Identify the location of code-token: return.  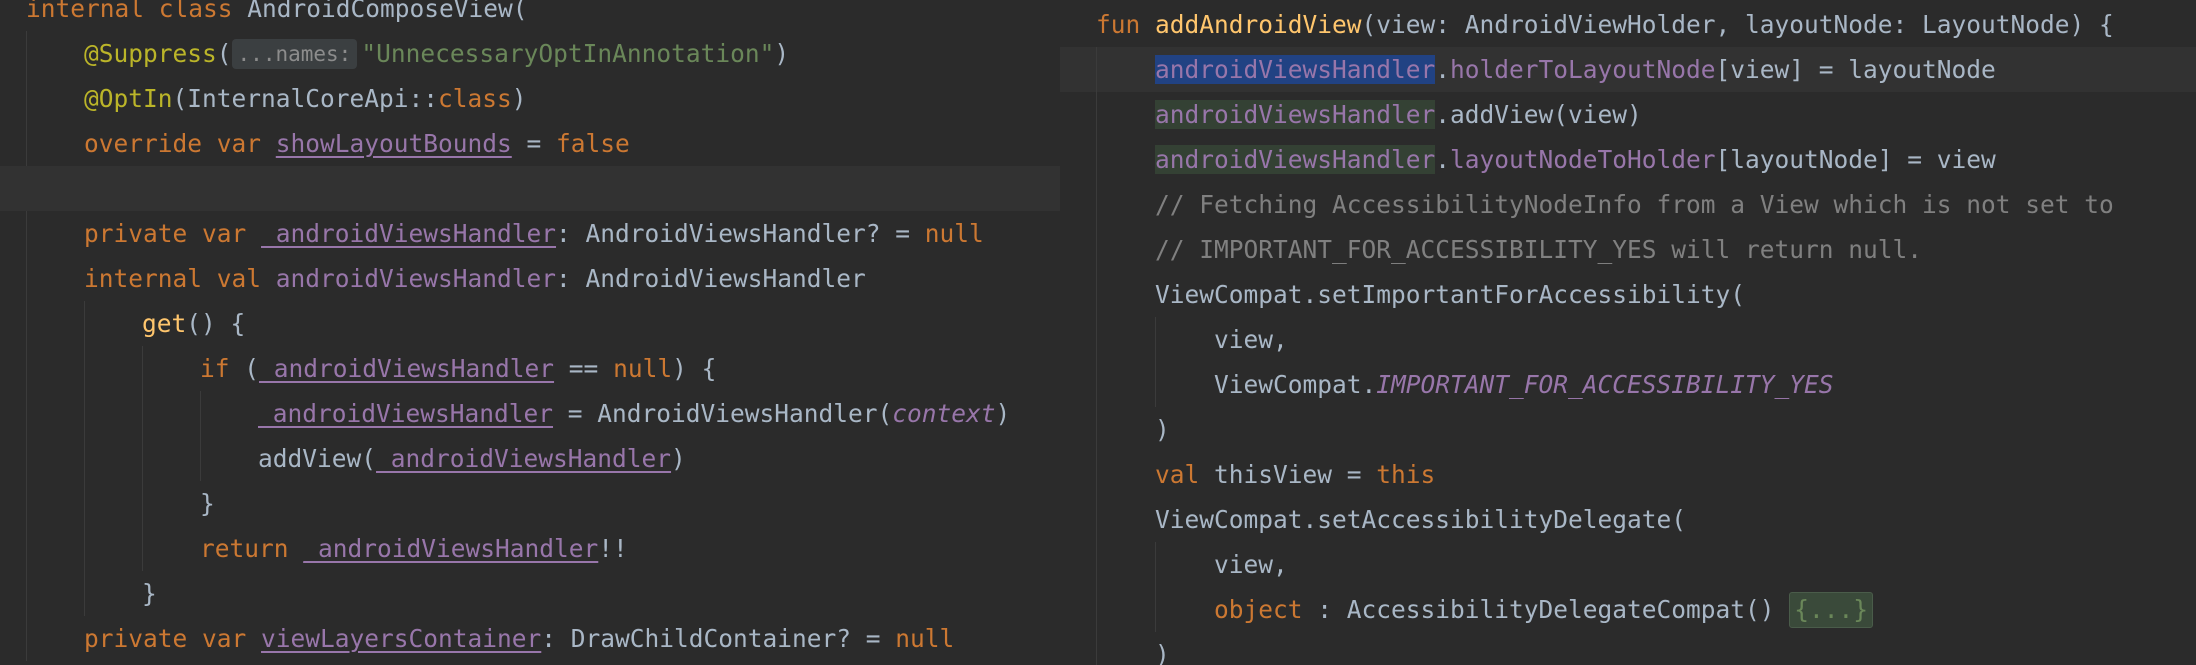
(252, 548).